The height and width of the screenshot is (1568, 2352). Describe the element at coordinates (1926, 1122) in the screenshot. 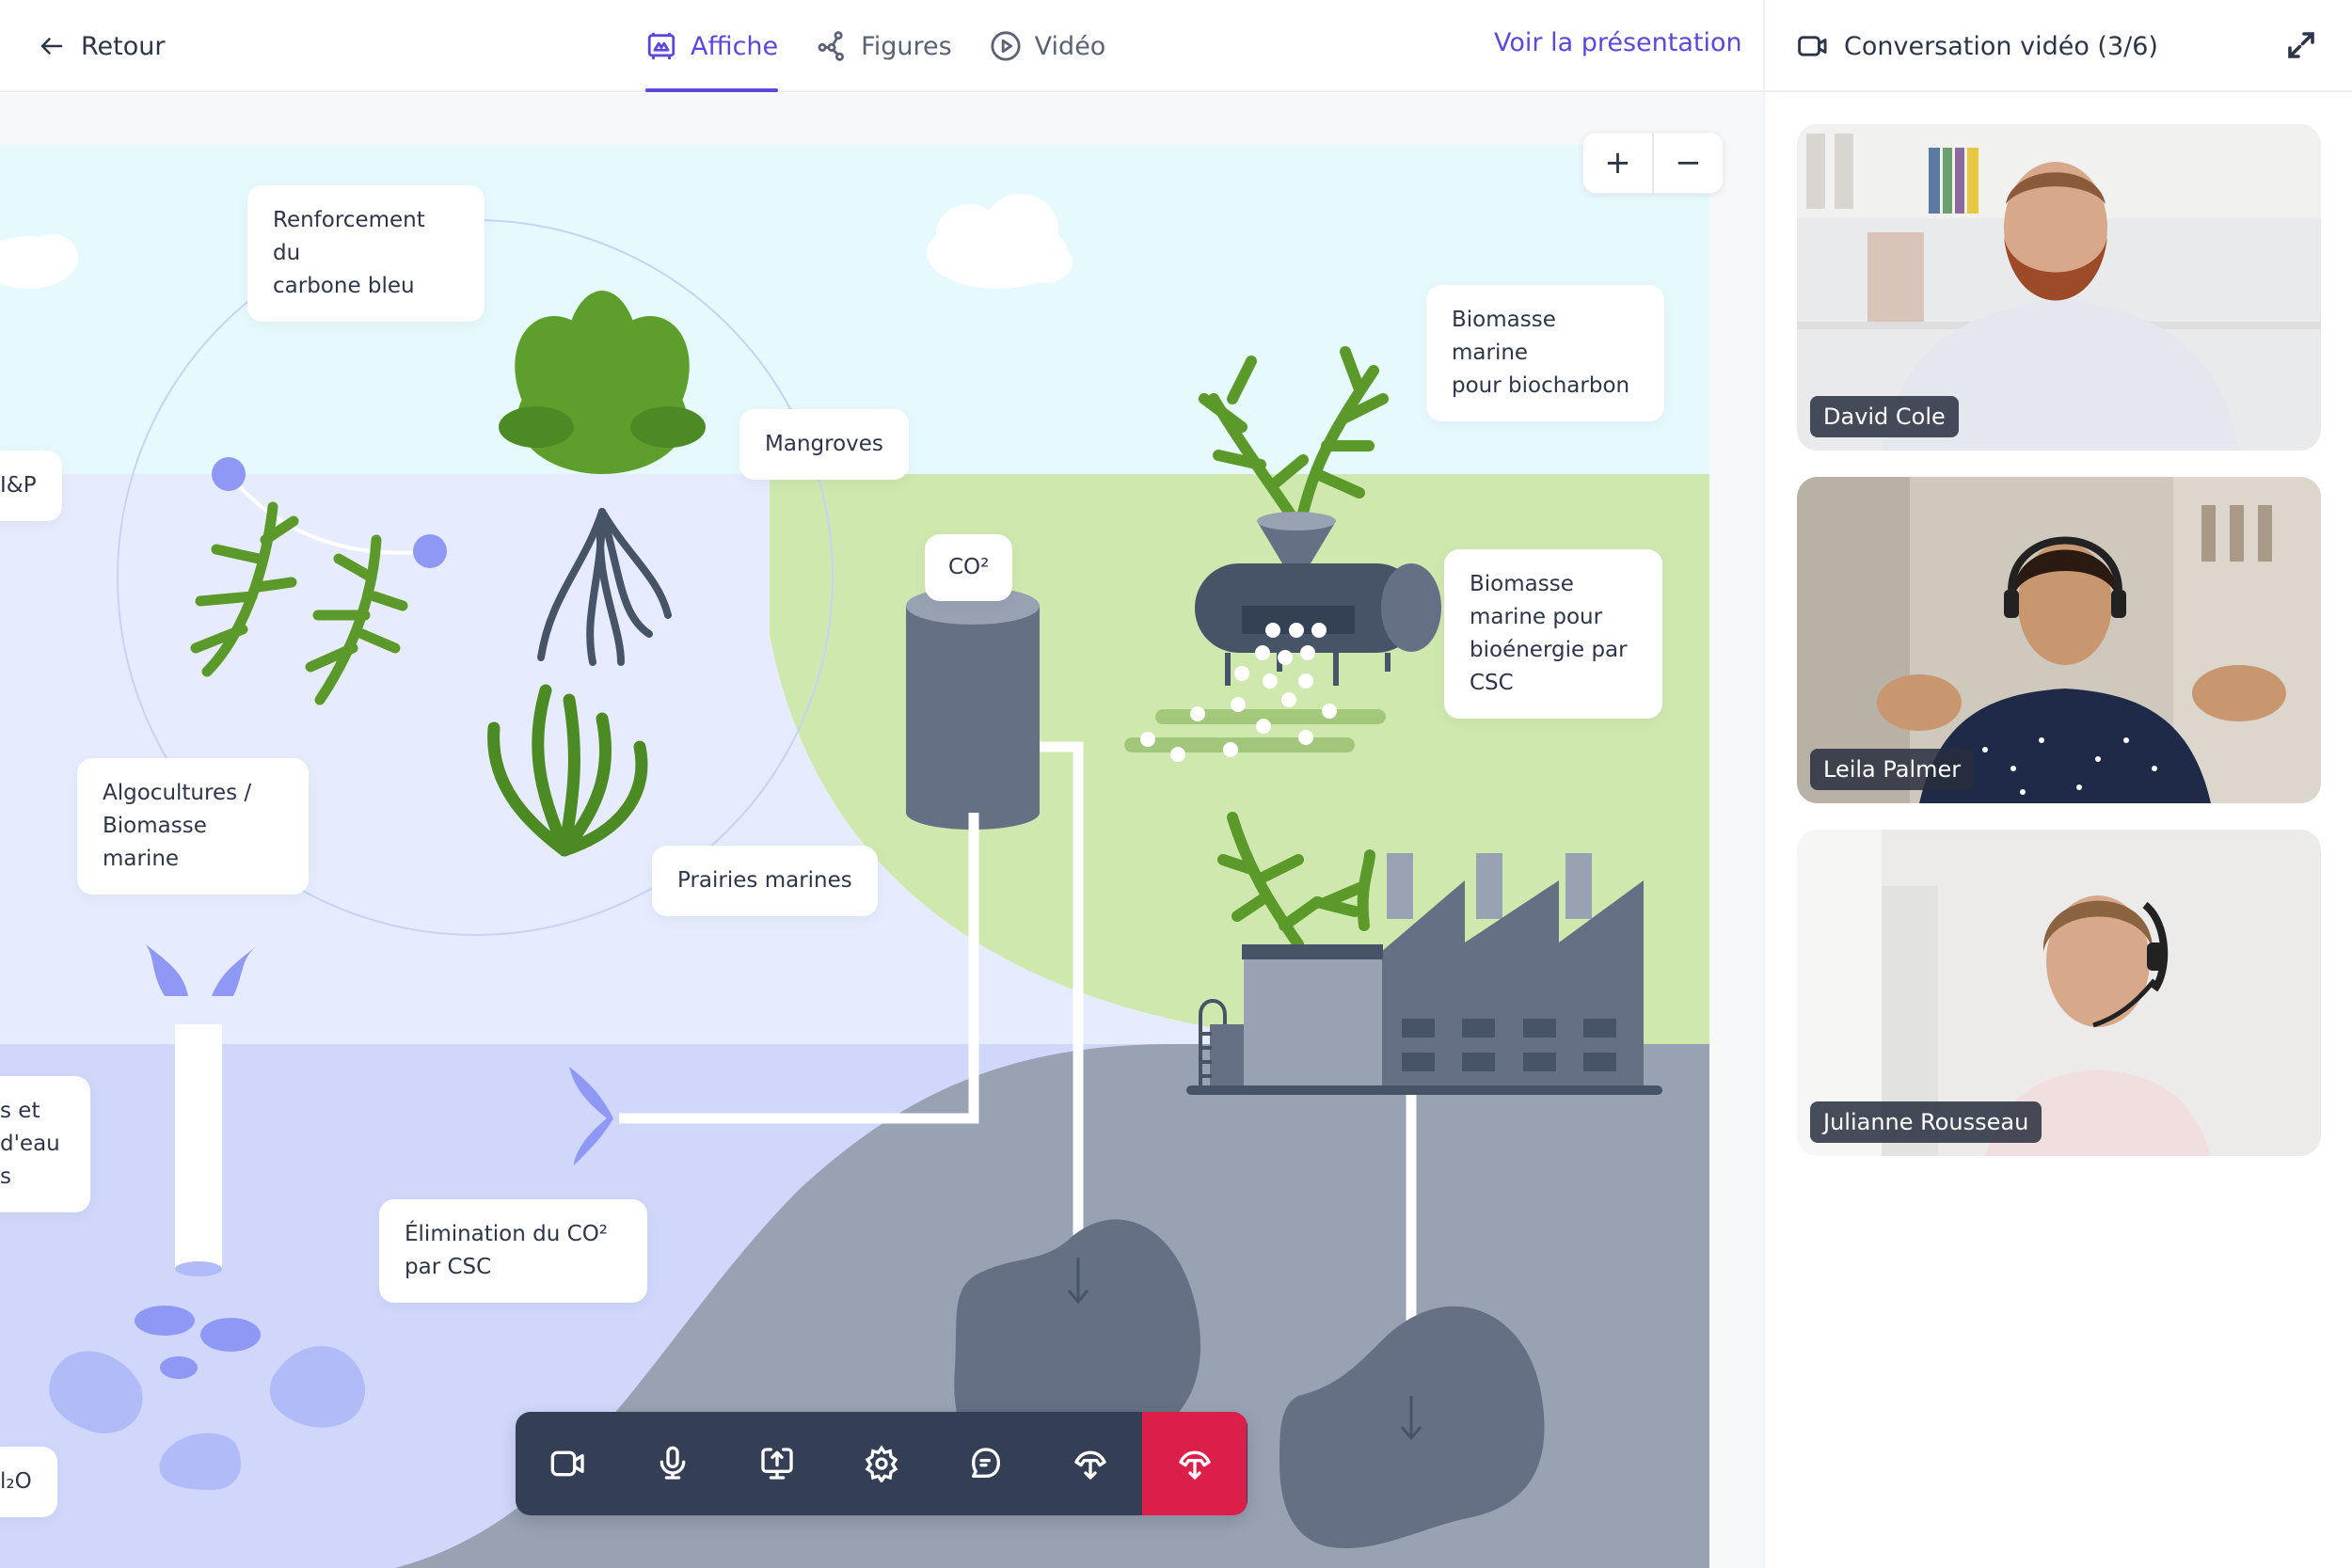

I see `participant-name: Julianne Rousseau` at that location.